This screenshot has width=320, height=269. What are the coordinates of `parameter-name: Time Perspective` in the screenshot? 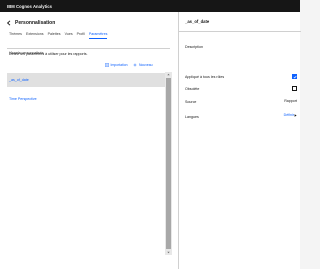 It's located at (23, 99).